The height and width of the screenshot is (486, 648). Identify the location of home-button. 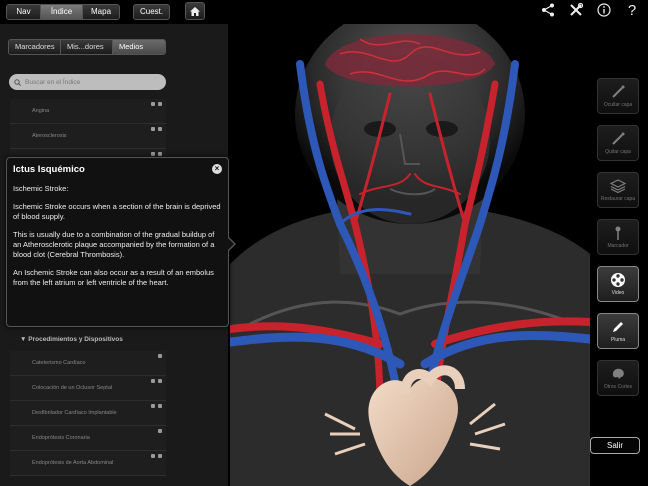
(195, 11).